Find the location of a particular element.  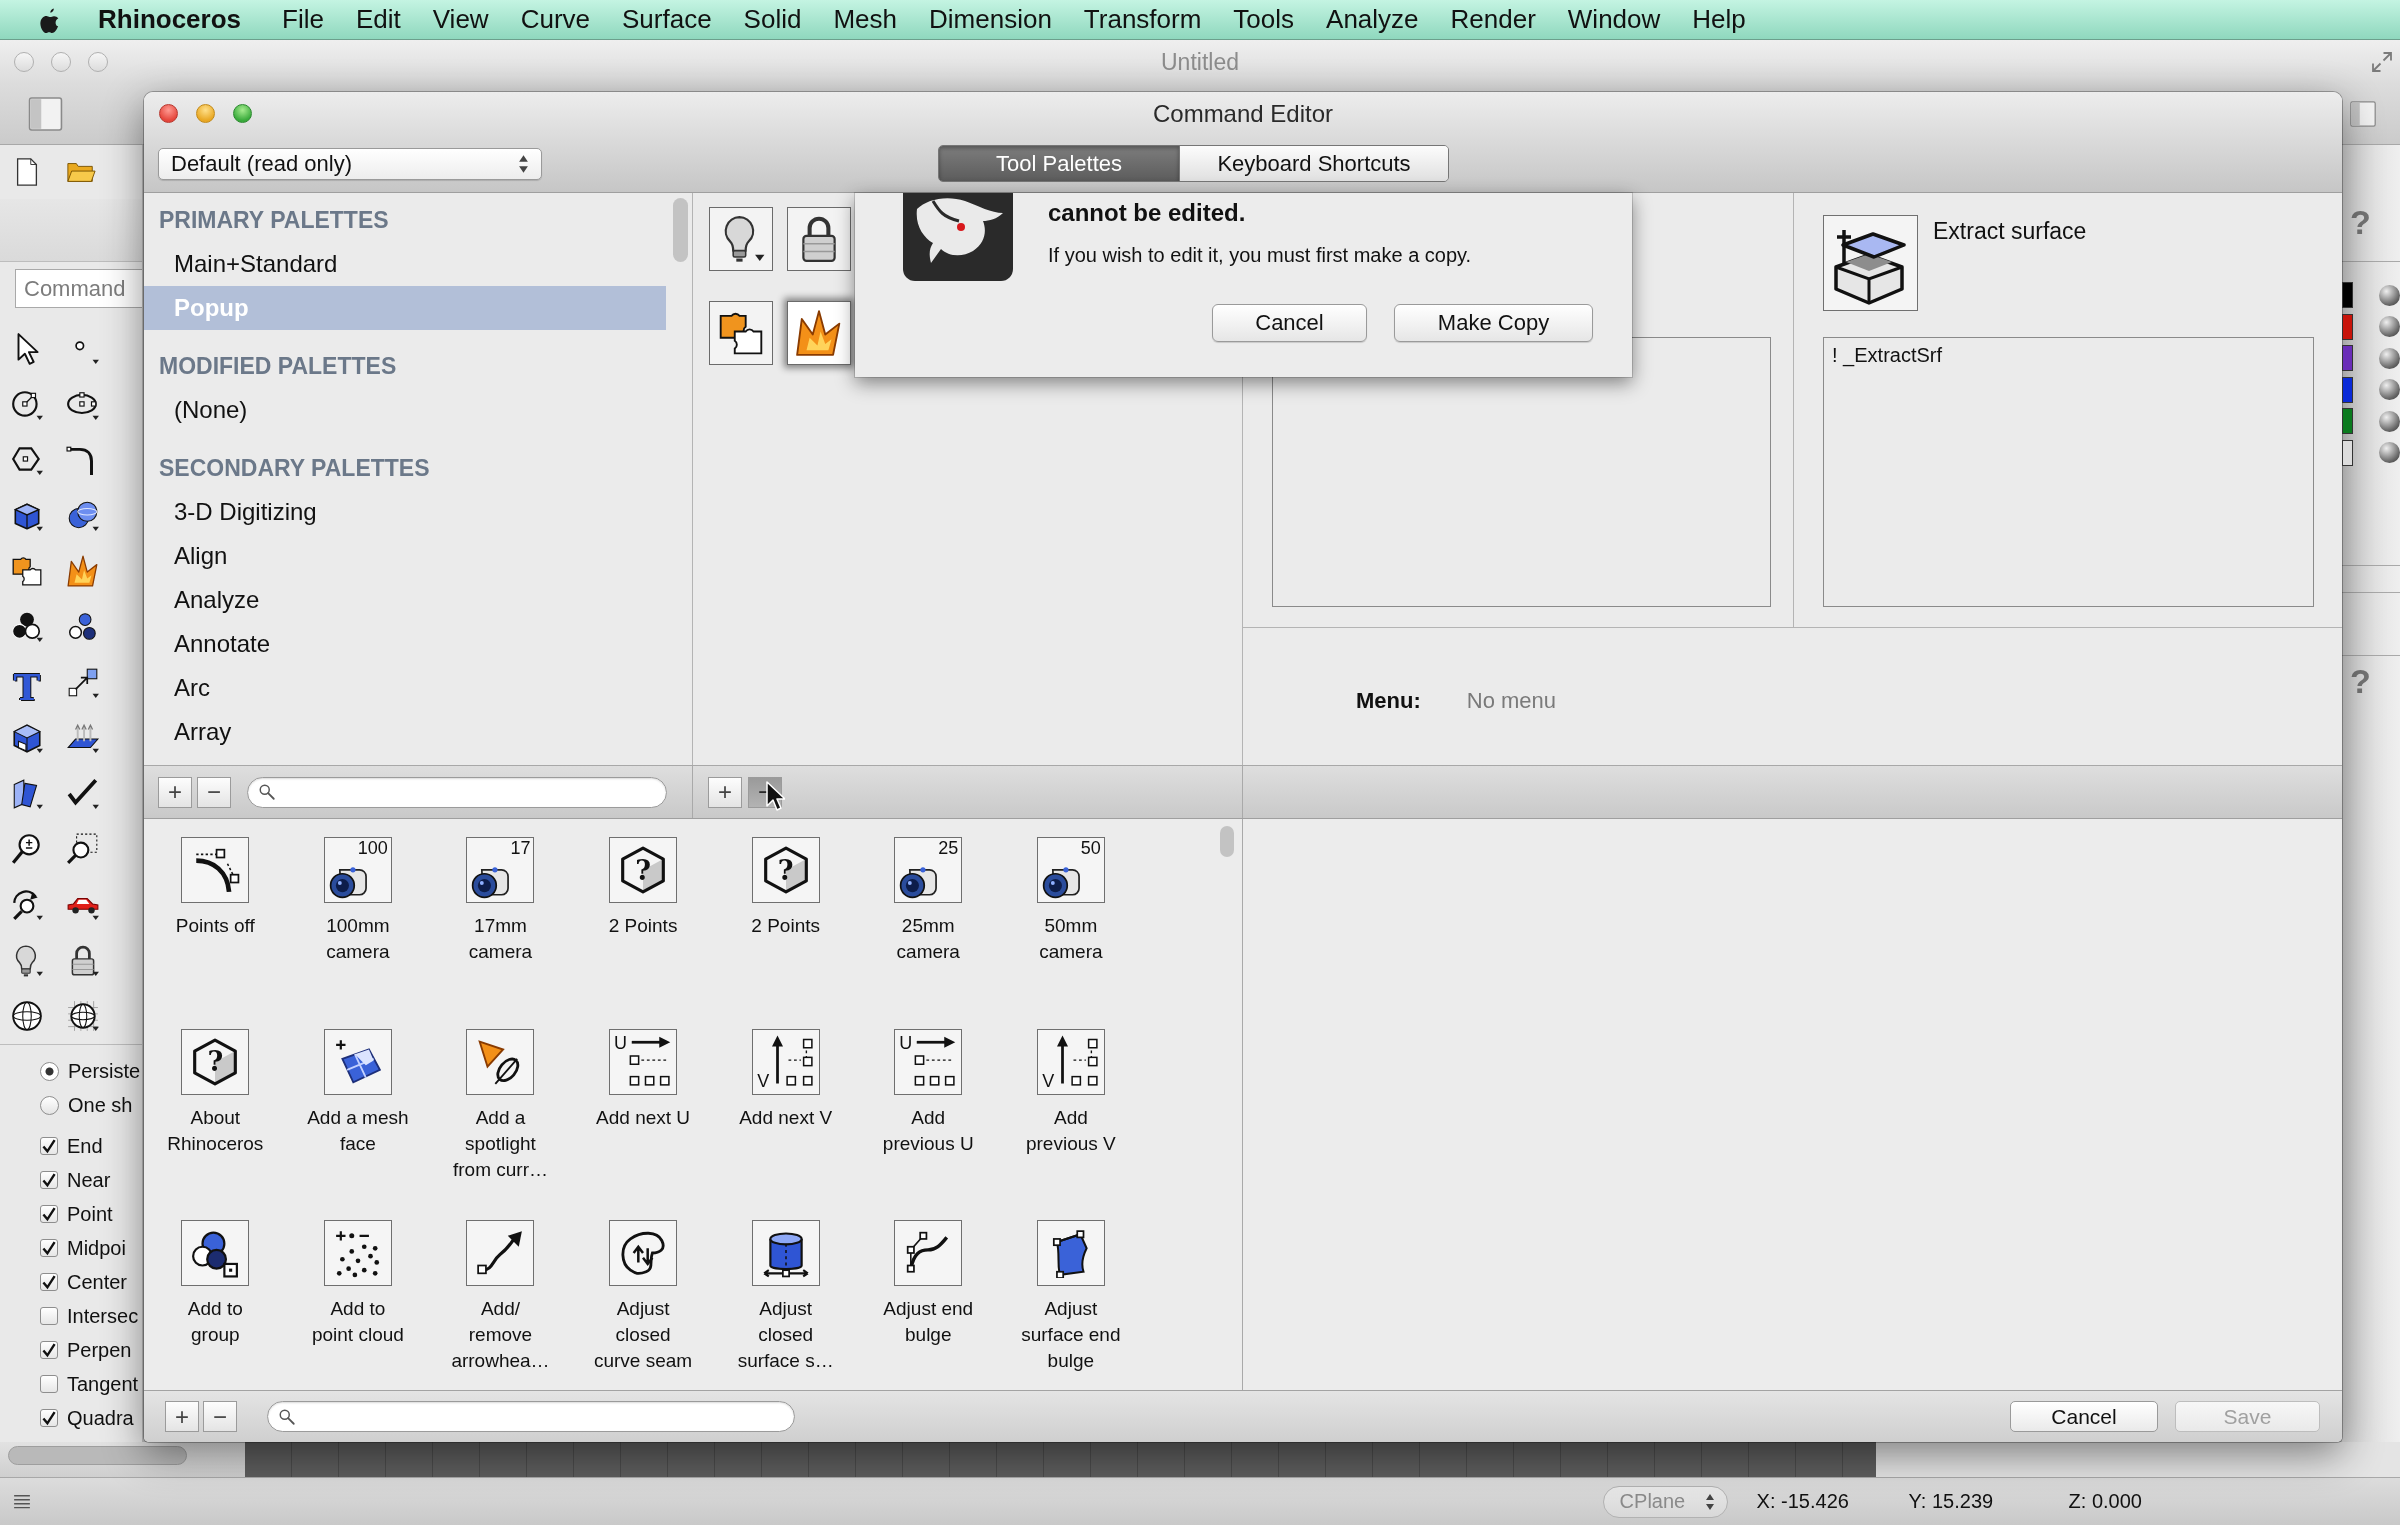

menu-item: Dimension is located at coordinates (990, 19).